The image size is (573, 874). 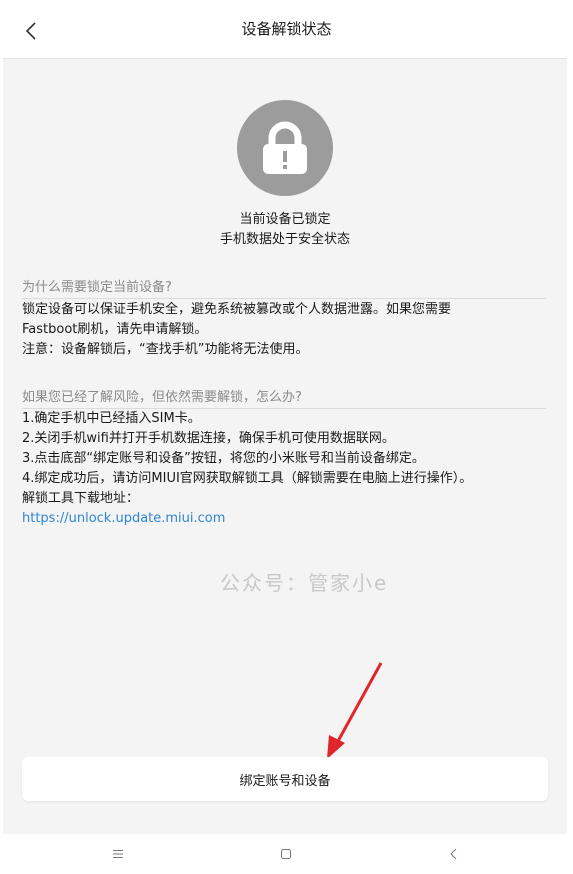 I want to click on section-why-line: 锁定设备可以保证手机安全，避免系统被篡改或个人数据泄露。如果您需要, so click(x=237, y=309).